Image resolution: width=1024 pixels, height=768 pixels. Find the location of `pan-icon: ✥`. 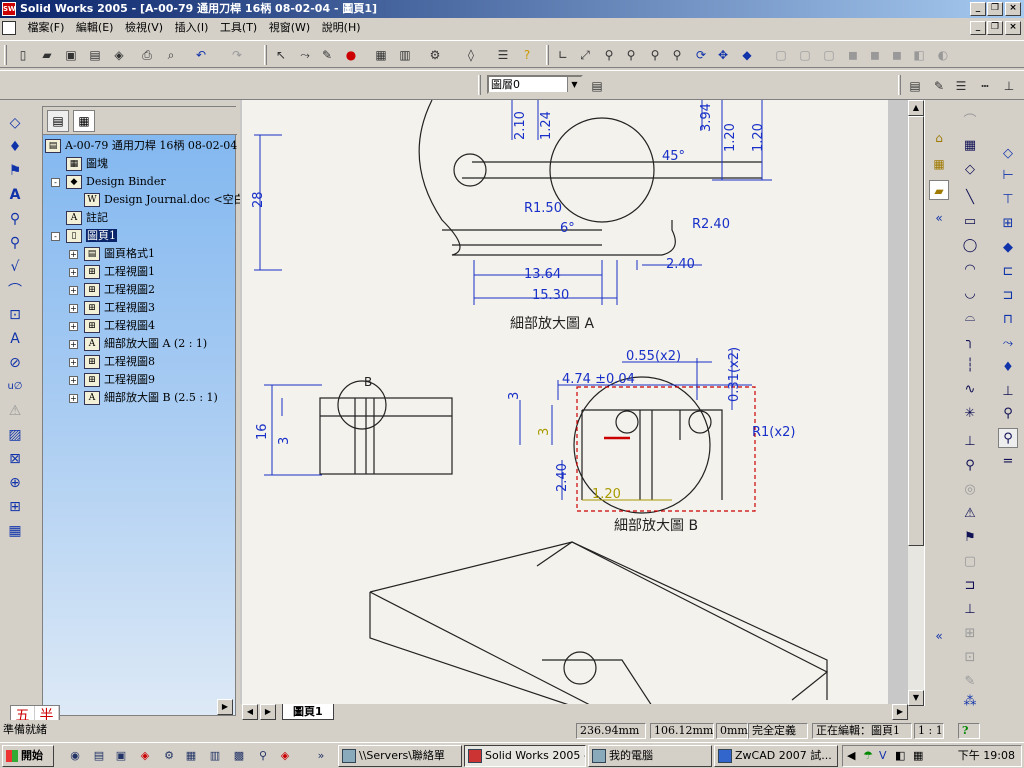

pan-icon: ✥ is located at coordinates (723, 55).